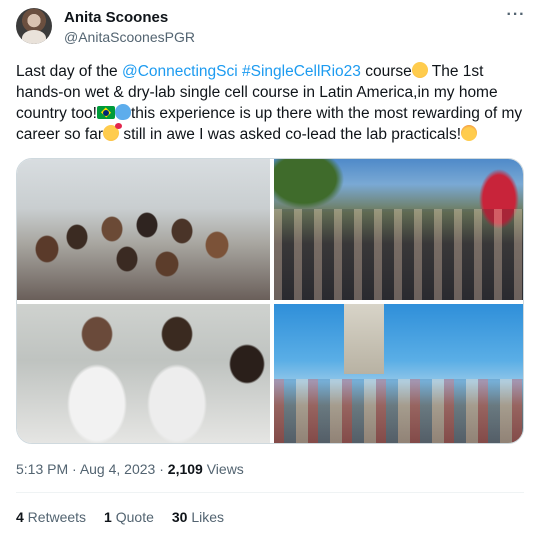 The height and width of the screenshot is (535, 537). Describe the element at coordinates (516, 17) in the screenshot. I see `more-options-icon: ···` at that location.